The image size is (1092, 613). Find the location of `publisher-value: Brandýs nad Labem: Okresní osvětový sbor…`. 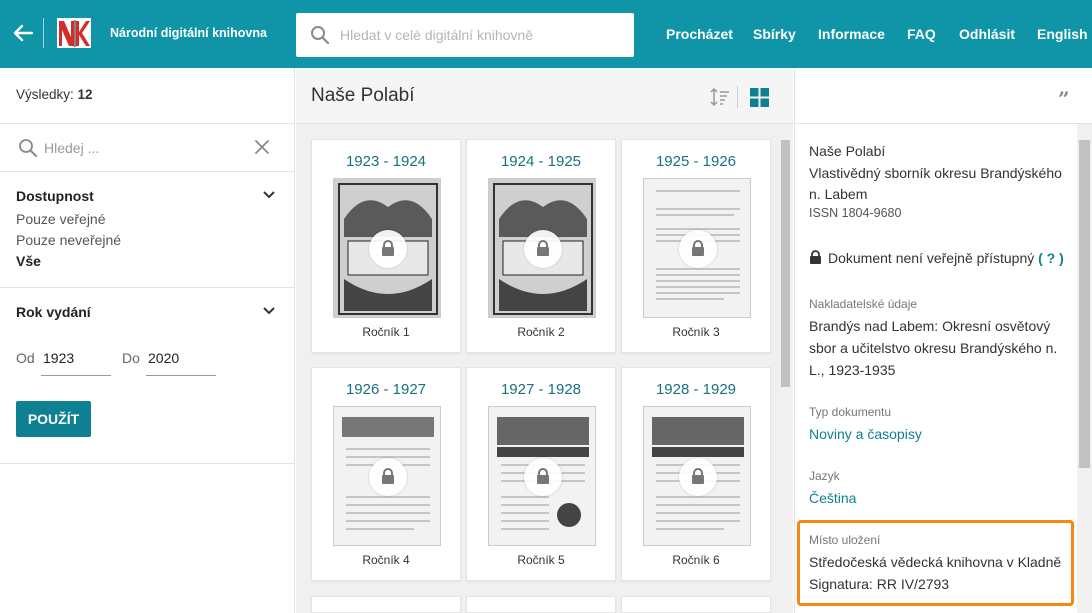

publisher-value: Brandýs nad Labem: Okresní osvětový sbor… is located at coordinates (933, 348).